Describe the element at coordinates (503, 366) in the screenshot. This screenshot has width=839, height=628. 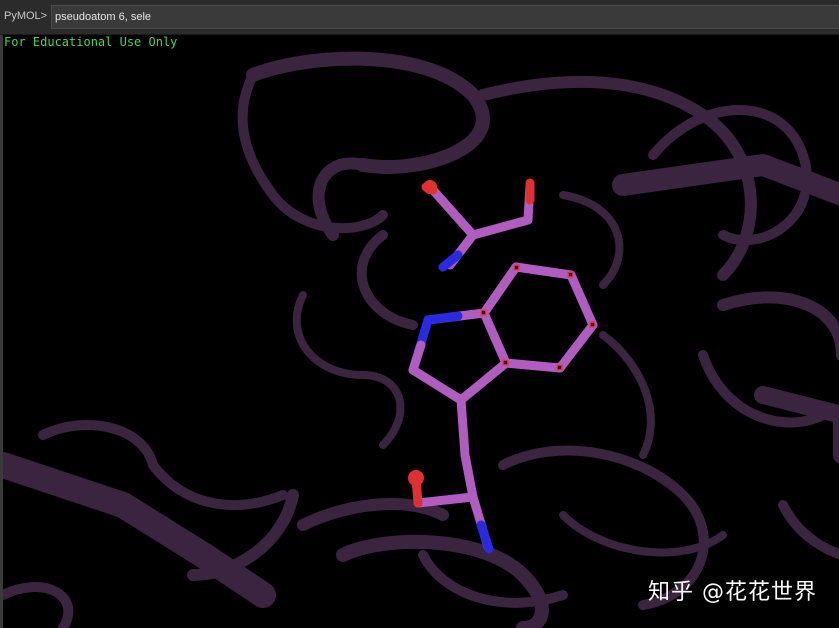
I see `ligand-sticks` at that location.